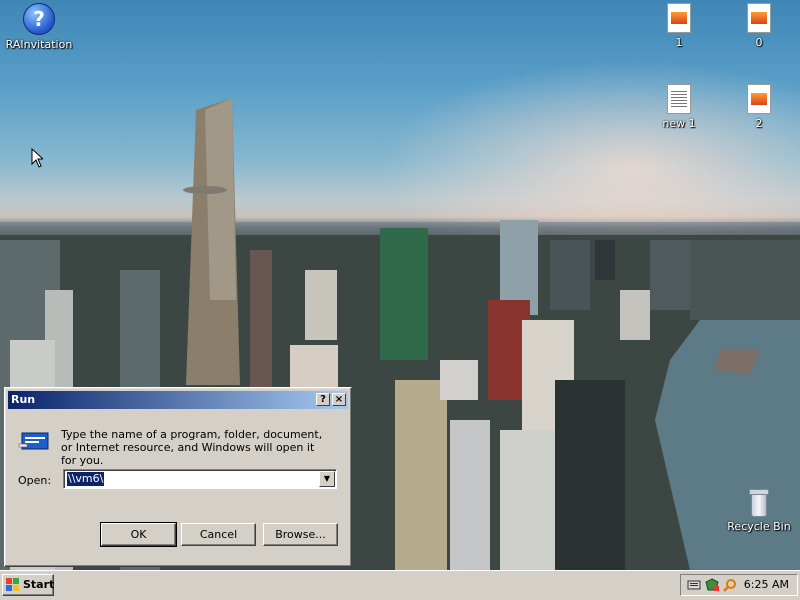 Image resolution: width=800 pixels, height=600 pixels. What do you see at coordinates (712, 585) in the screenshot?
I see `security-icon` at bounding box center [712, 585].